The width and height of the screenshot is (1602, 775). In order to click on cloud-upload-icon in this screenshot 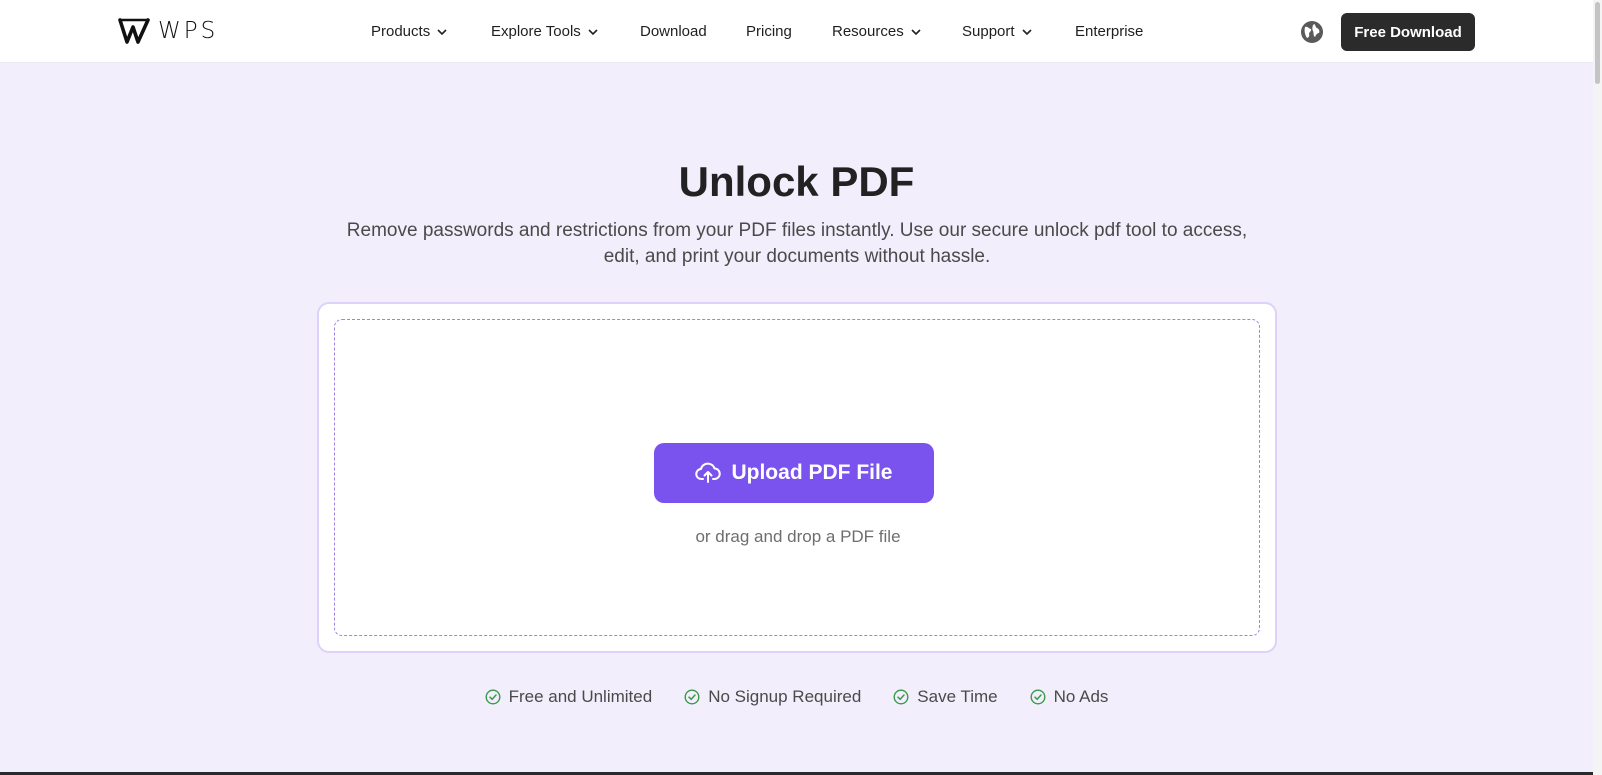, I will do `click(708, 472)`.